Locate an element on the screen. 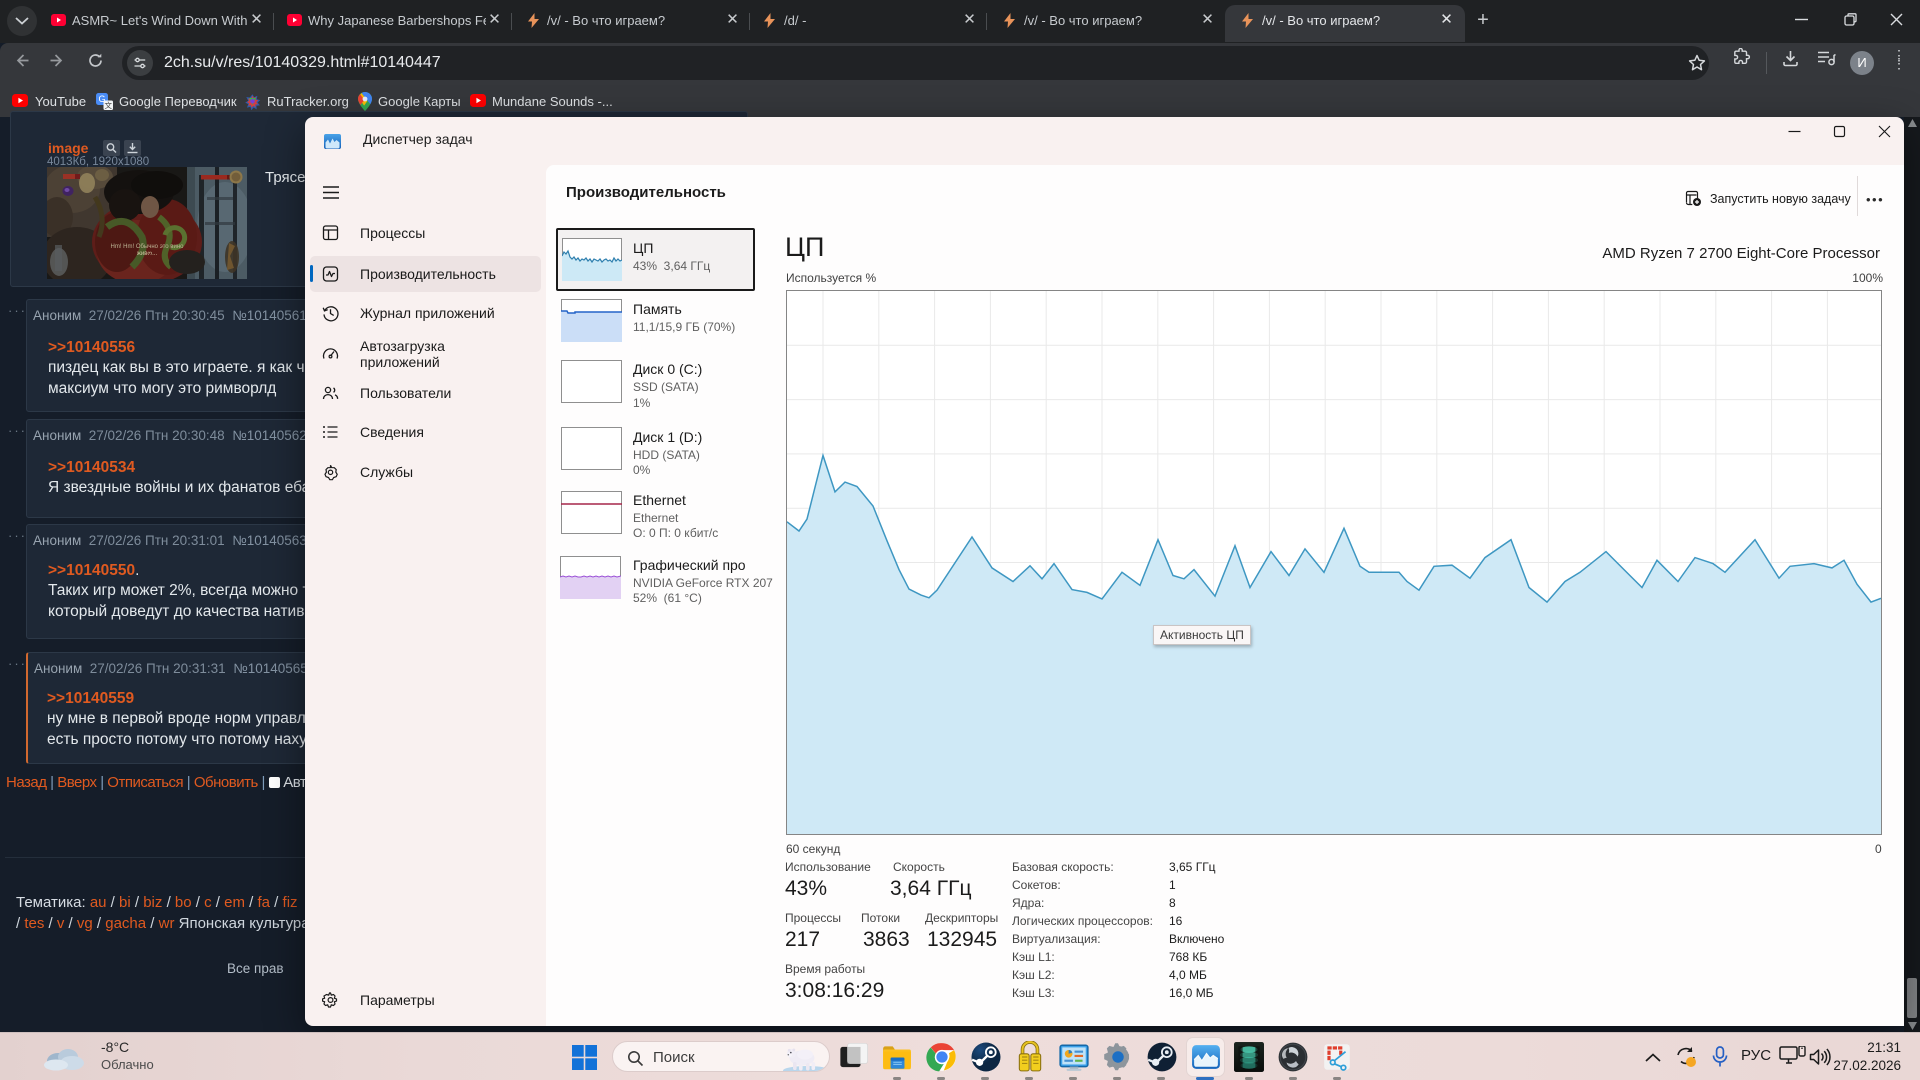  svg-text: Hm! Hm! Обычно это вино is located at coordinates (148, 247).